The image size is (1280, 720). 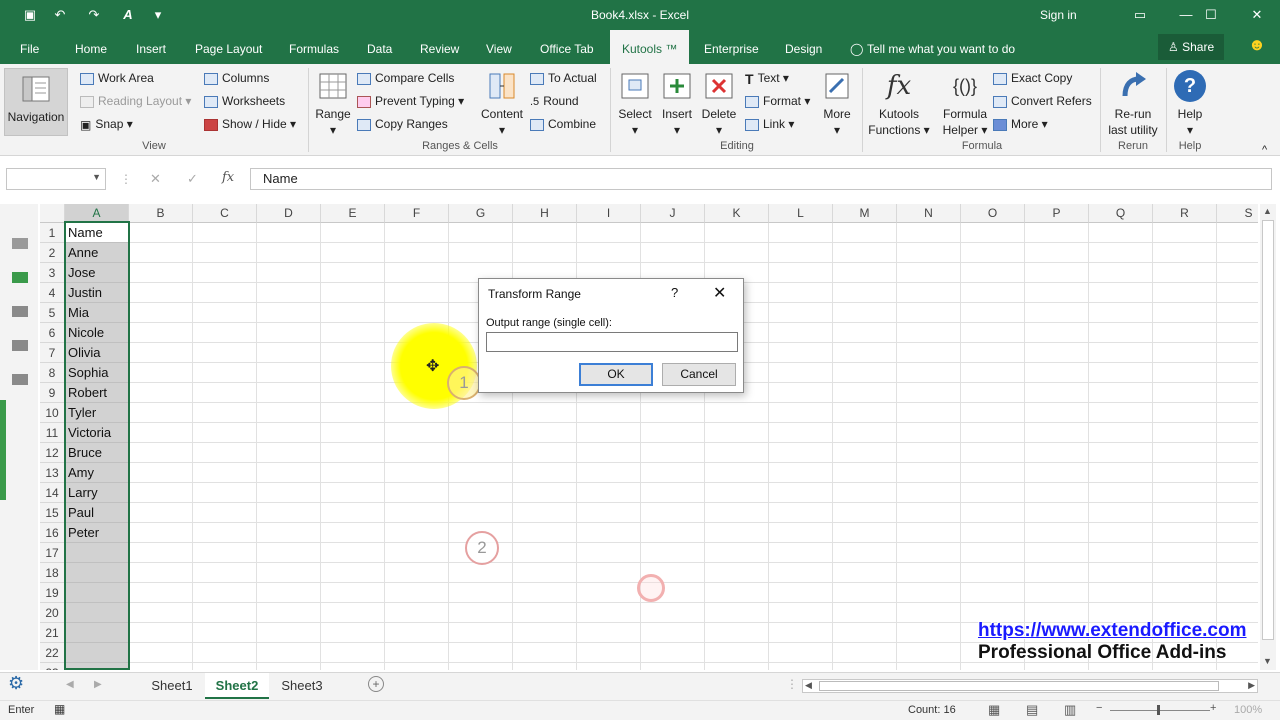 I want to click on content-button: Content ▾, so click(x=502, y=104).